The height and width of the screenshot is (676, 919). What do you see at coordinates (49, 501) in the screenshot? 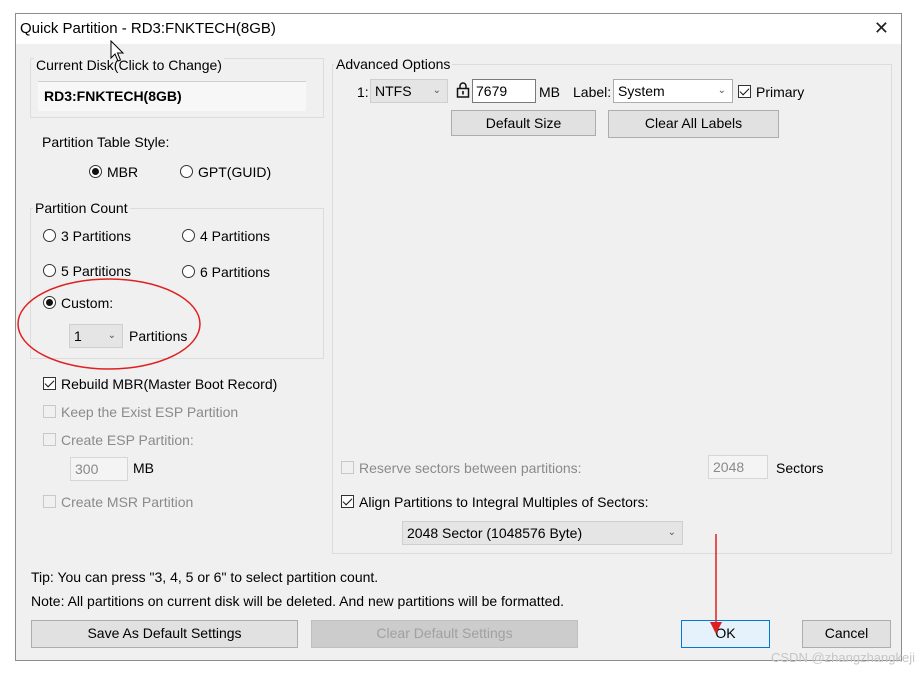
I see `create-msr-checkbox` at bounding box center [49, 501].